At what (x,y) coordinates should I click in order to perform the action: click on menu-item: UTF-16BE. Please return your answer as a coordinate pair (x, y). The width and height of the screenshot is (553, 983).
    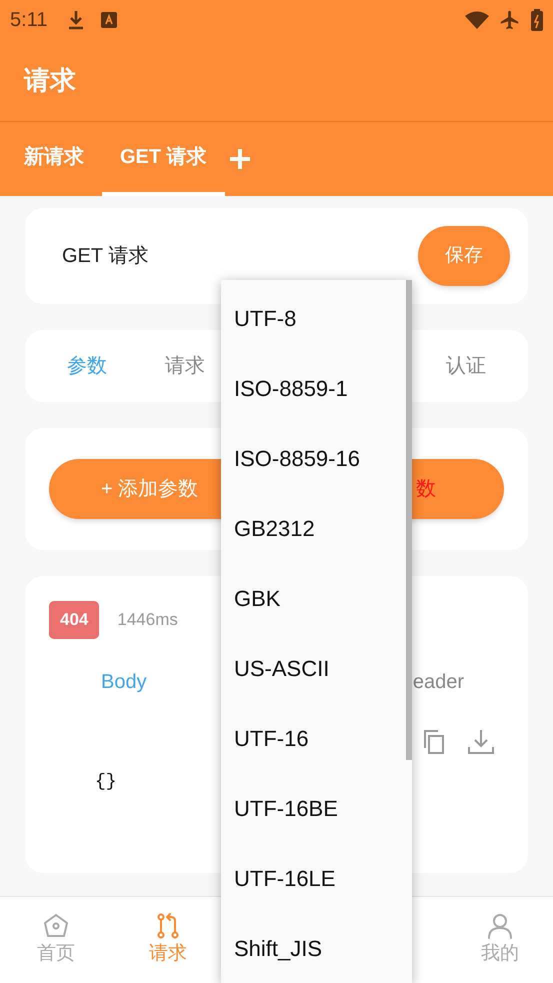
    Looking at the image, I should click on (313, 808).